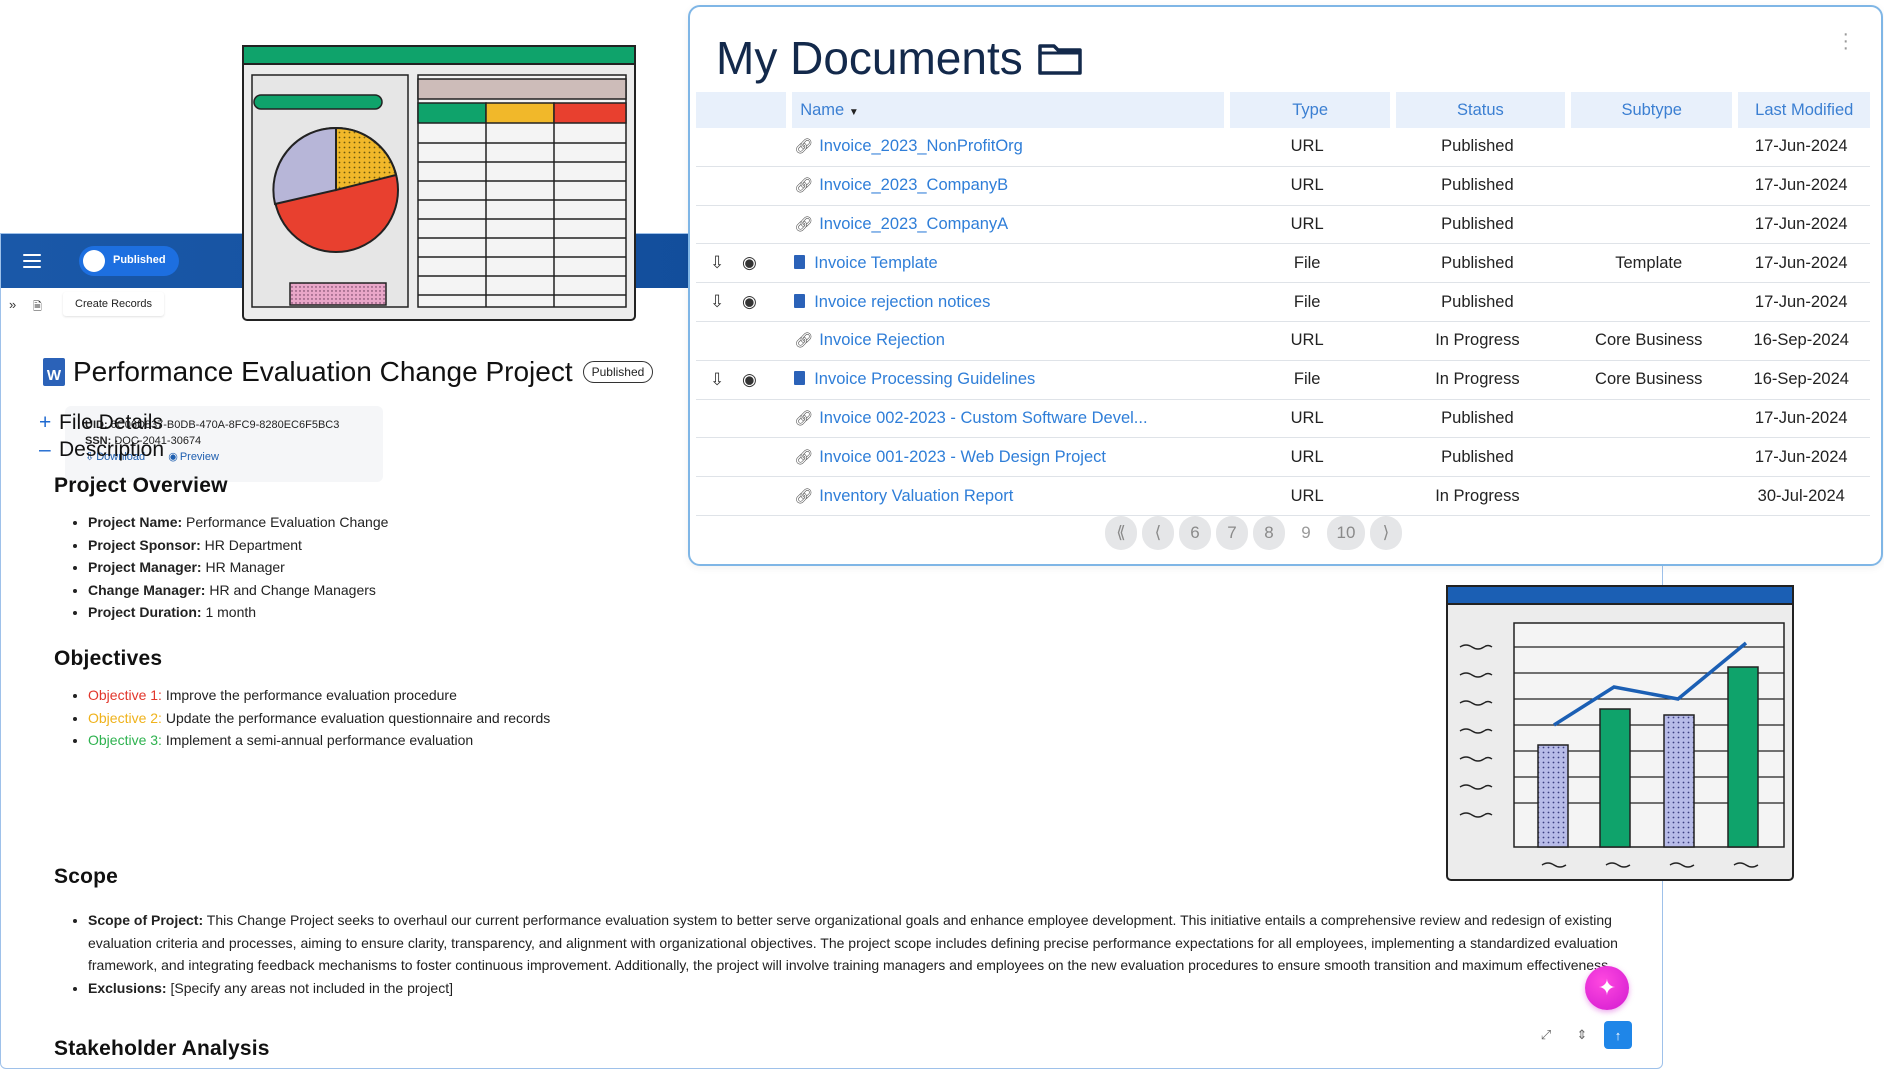 The height and width of the screenshot is (1070, 1884). Describe the element at coordinates (1582, 1035) in the screenshot. I see `collapse-icon: ⇕` at that location.